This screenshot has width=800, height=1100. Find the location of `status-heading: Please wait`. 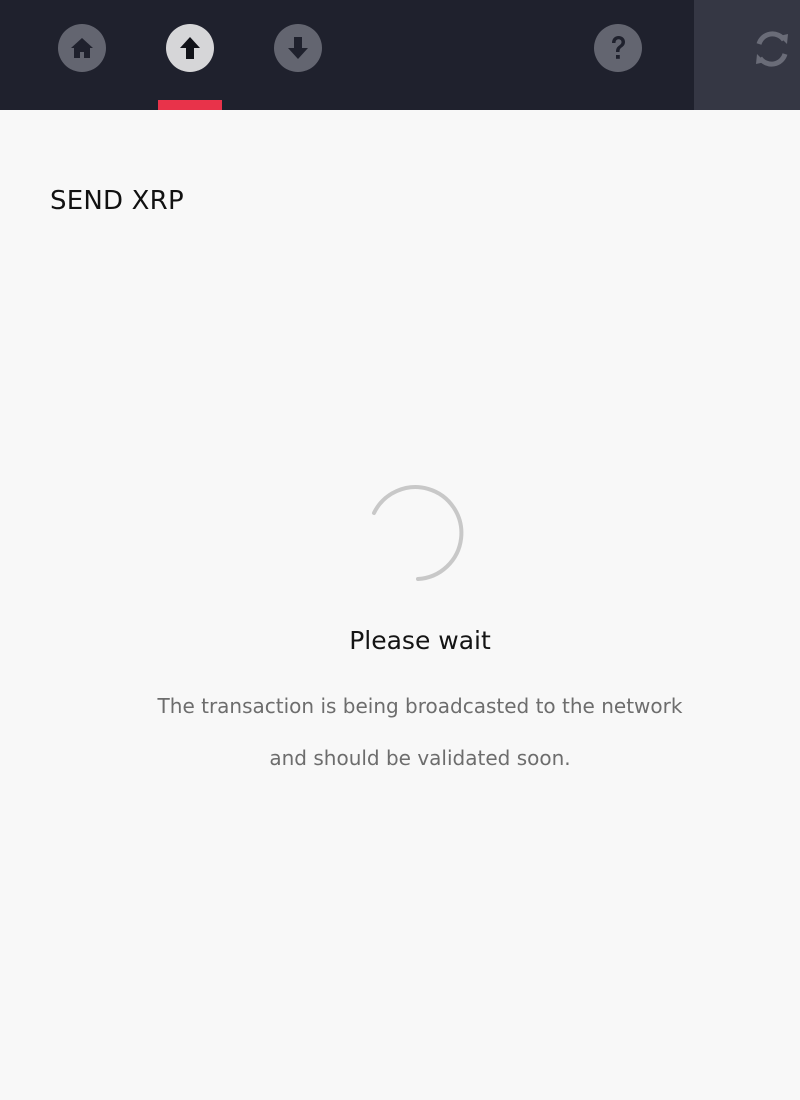

status-heading: Please wait is located at coordinates (420, 640).